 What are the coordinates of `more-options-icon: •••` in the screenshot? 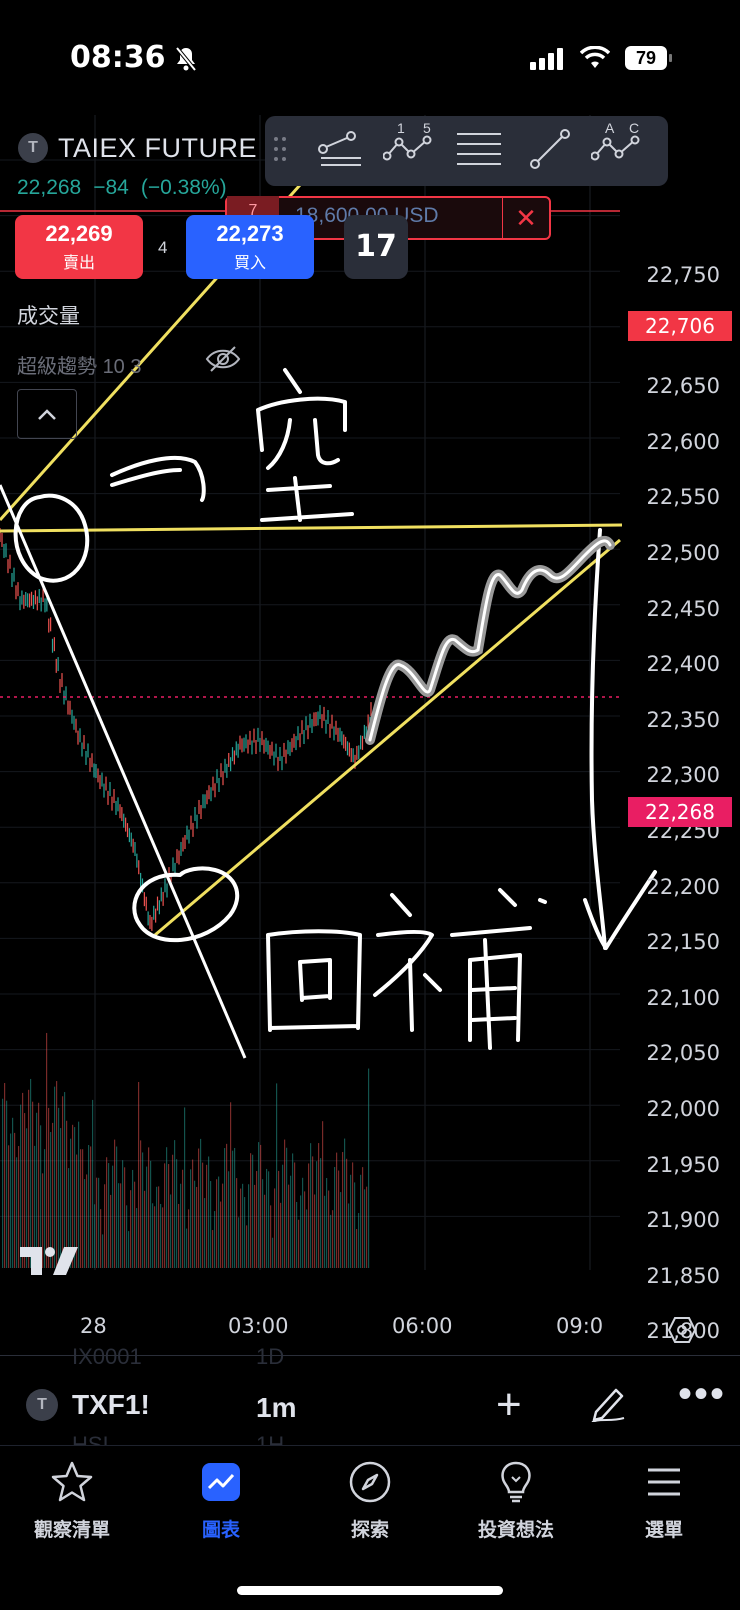 It's located at (702, 1394).